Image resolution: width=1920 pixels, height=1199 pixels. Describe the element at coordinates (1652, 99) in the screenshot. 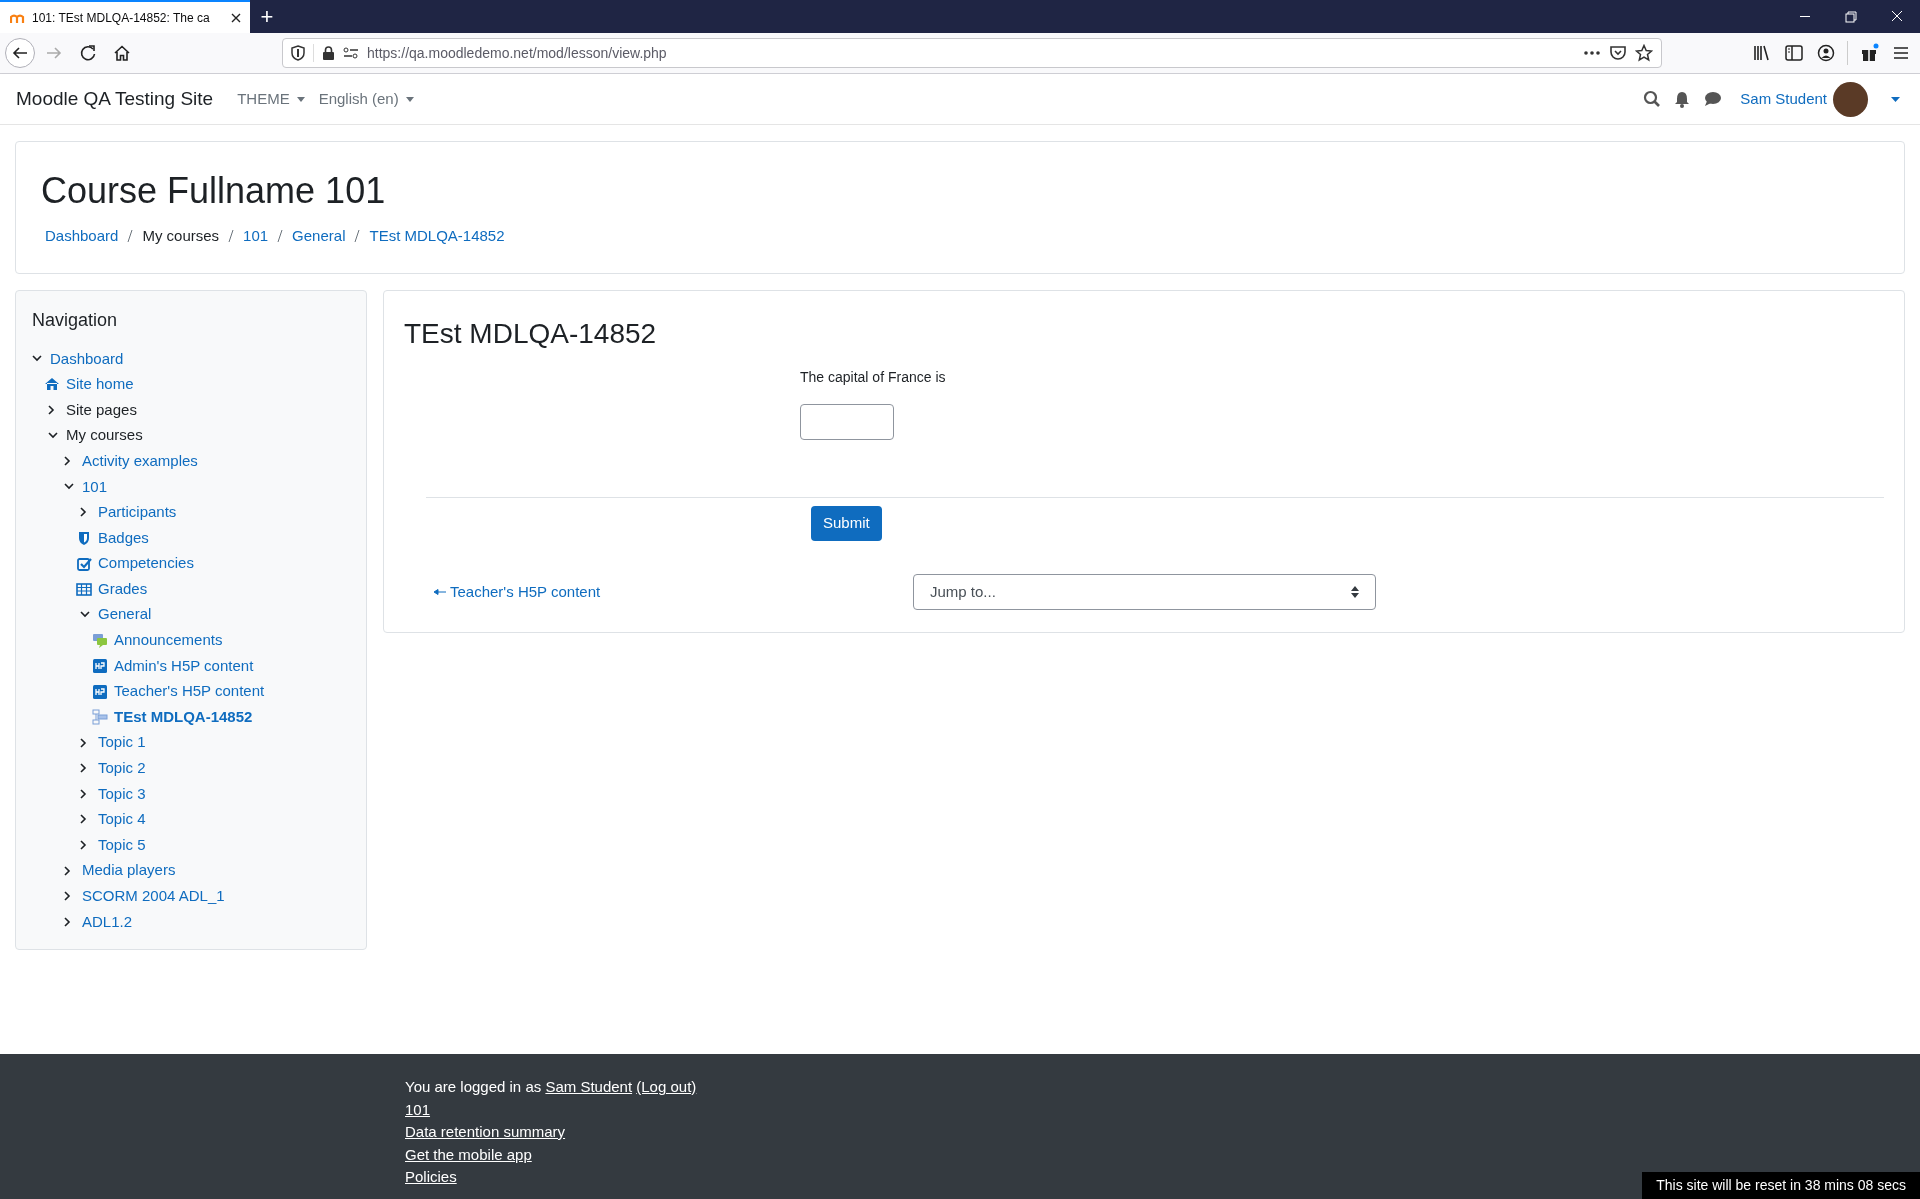

I see `search-icon` at that location.